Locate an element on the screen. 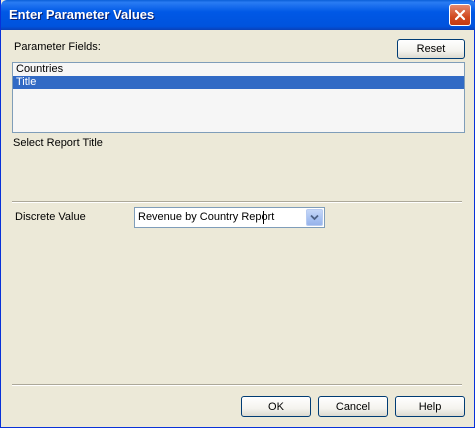 This screenshot has width=475, height=428. close-button is located at coordinates (460, 15).